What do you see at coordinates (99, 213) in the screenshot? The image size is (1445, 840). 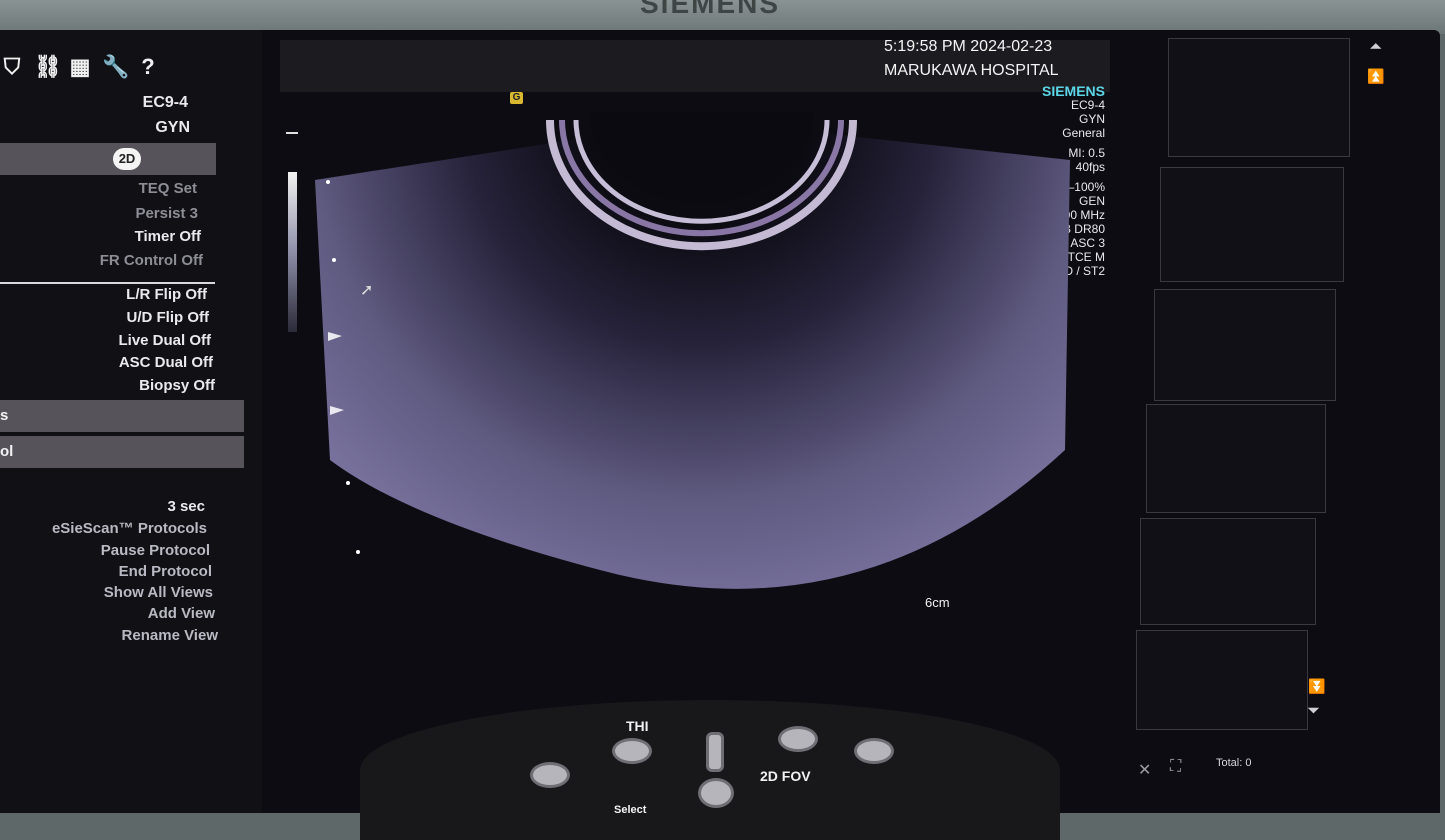 I see `persist-item: Persist 3` at bounding box center [99, 213].